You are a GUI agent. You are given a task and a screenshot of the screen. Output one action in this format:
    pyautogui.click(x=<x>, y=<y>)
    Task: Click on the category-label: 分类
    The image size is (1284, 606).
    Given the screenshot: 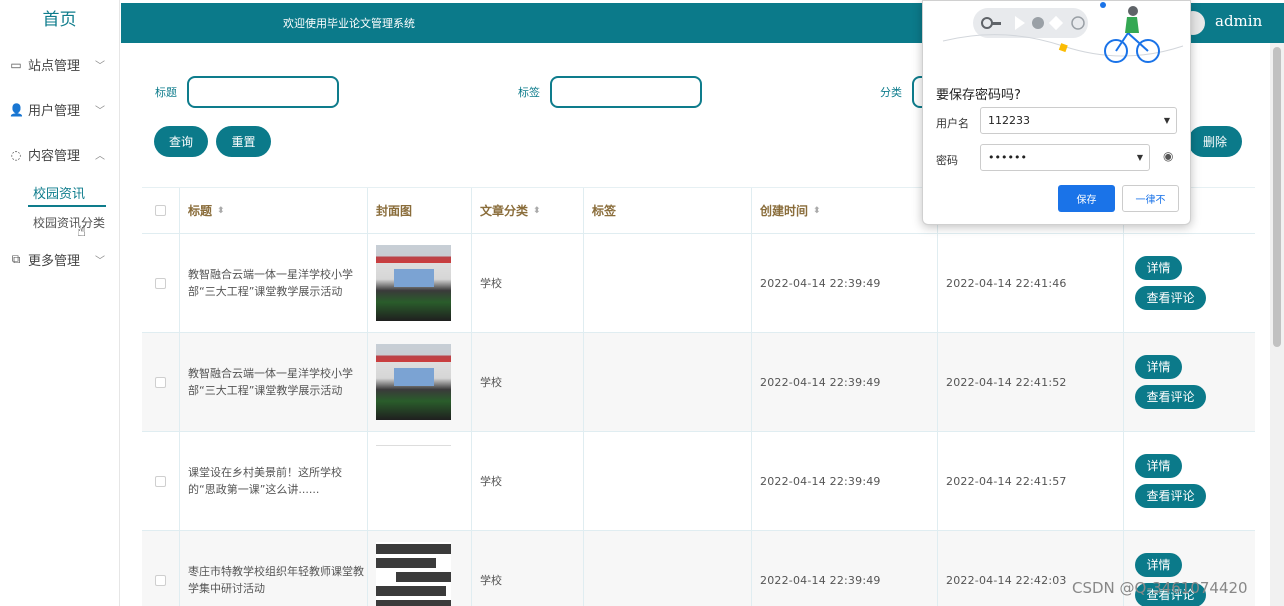 What is the action you would take?
    pyautogui.click(x=891, y=92)
    